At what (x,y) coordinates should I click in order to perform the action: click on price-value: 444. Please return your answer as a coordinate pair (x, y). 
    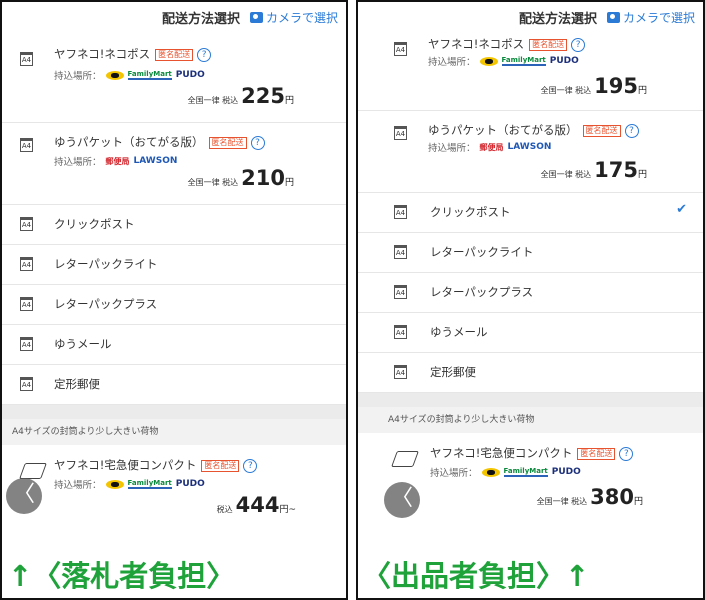
    Looking at the image, I should click on (257, 505).